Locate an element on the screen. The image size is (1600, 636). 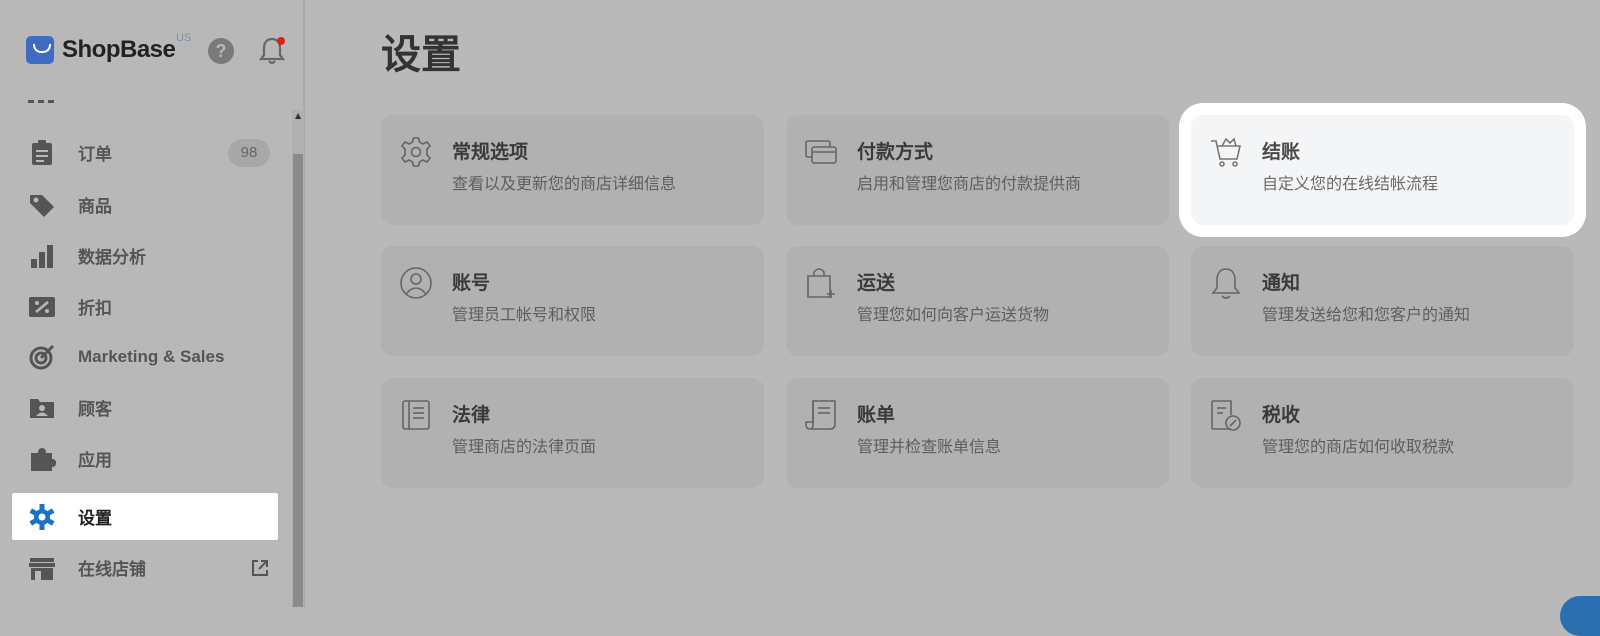
sidebar-item-customers: 顾客 is located at coordinates (145, 407).